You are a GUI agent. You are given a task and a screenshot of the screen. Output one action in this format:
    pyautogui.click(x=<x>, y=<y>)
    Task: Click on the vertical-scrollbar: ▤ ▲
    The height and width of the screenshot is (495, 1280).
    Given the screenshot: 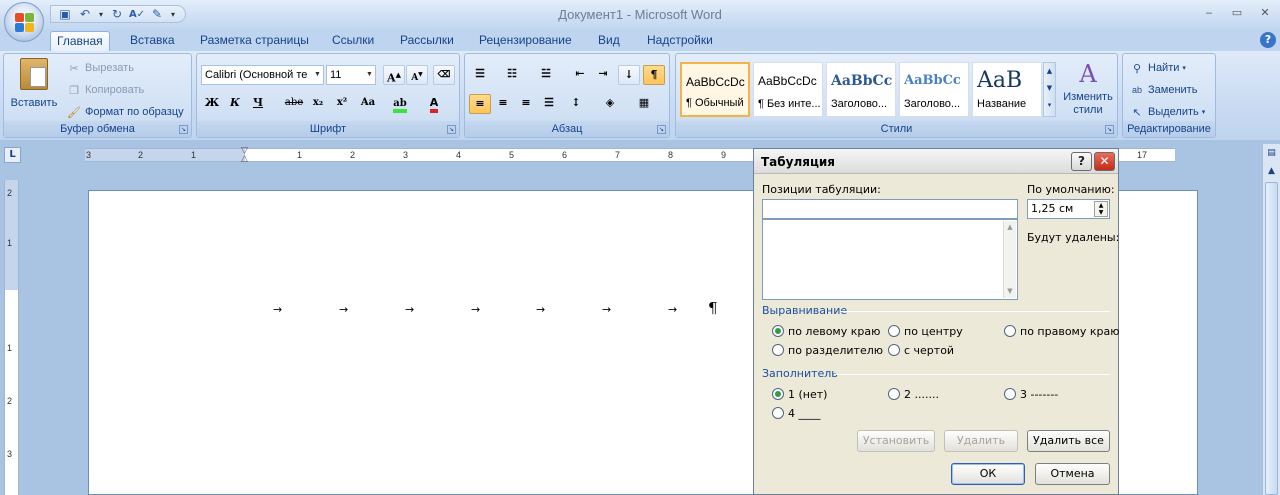 What is the action you would take?
    pyautogui.click(x=1271, y=319)
    